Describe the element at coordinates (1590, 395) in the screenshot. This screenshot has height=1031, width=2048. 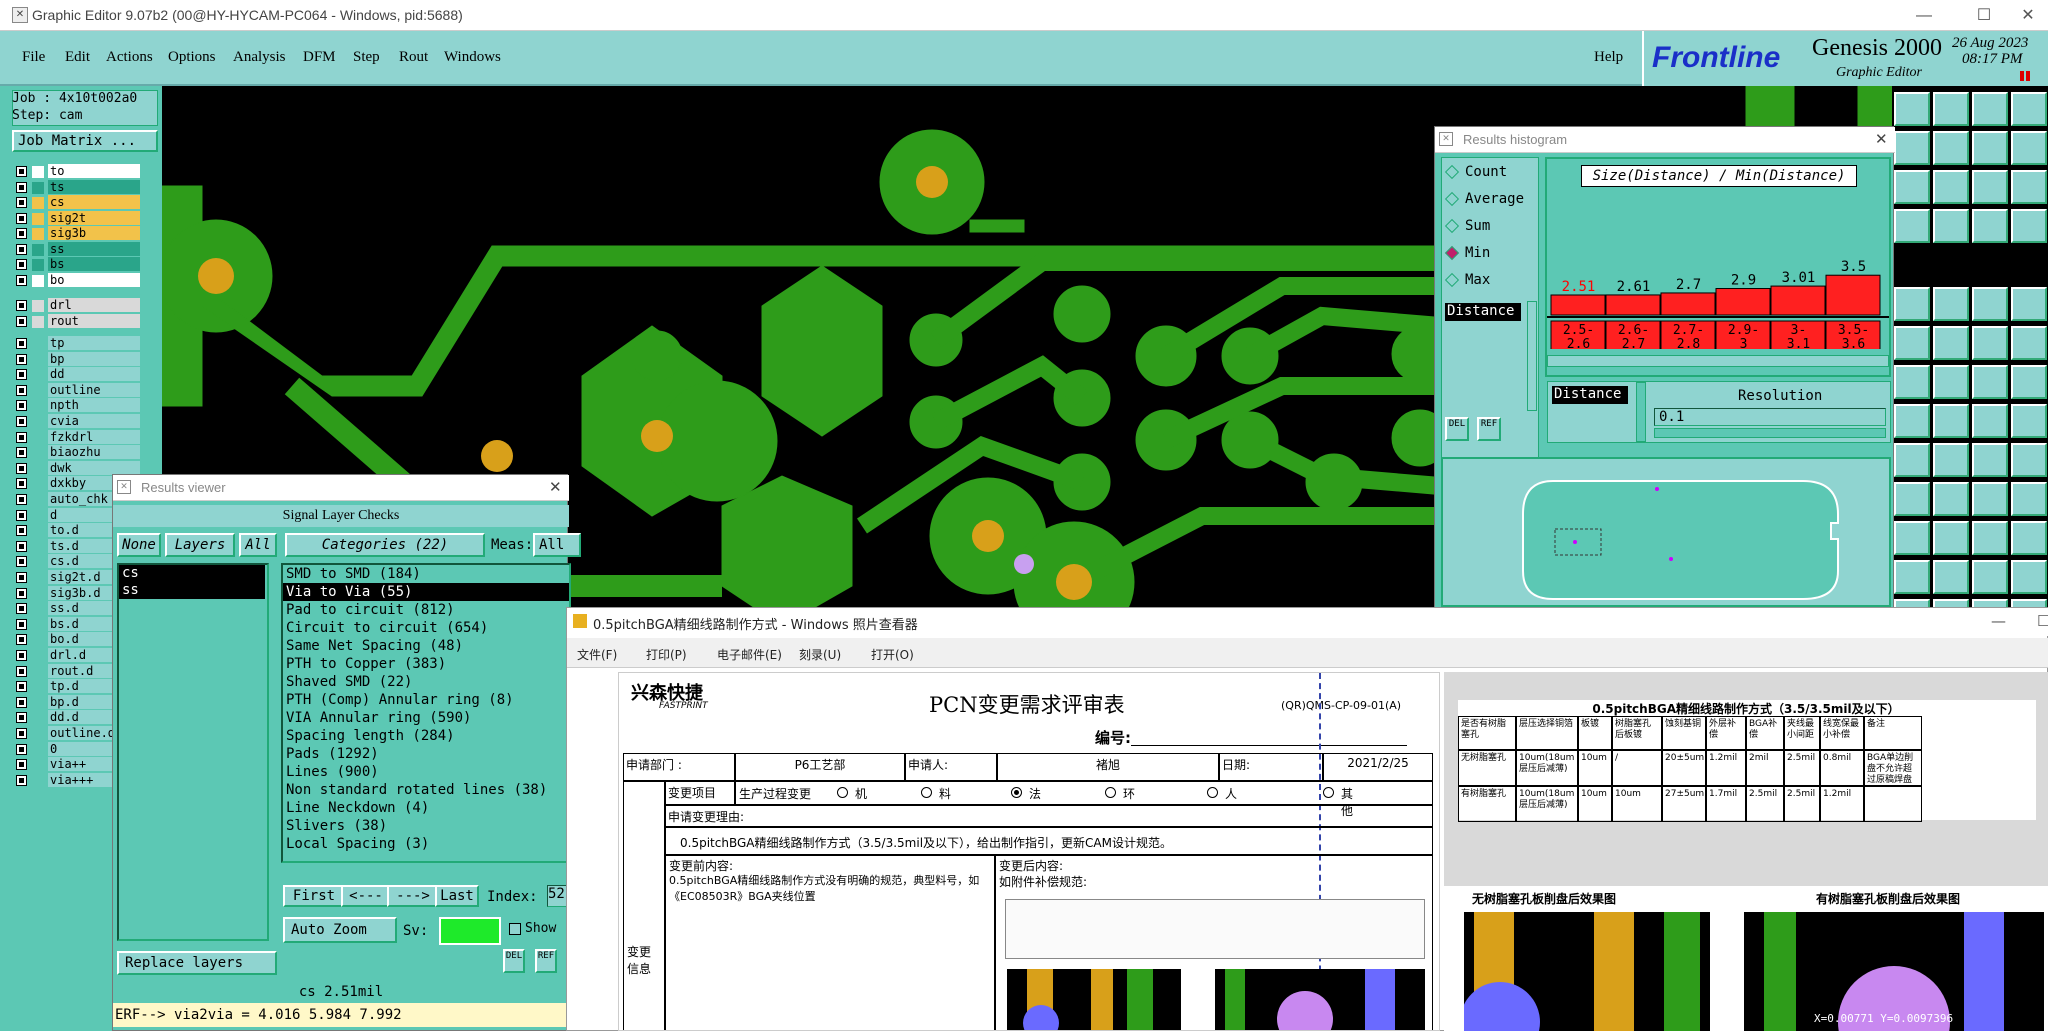
I see `distance-field: Distance` at that location.